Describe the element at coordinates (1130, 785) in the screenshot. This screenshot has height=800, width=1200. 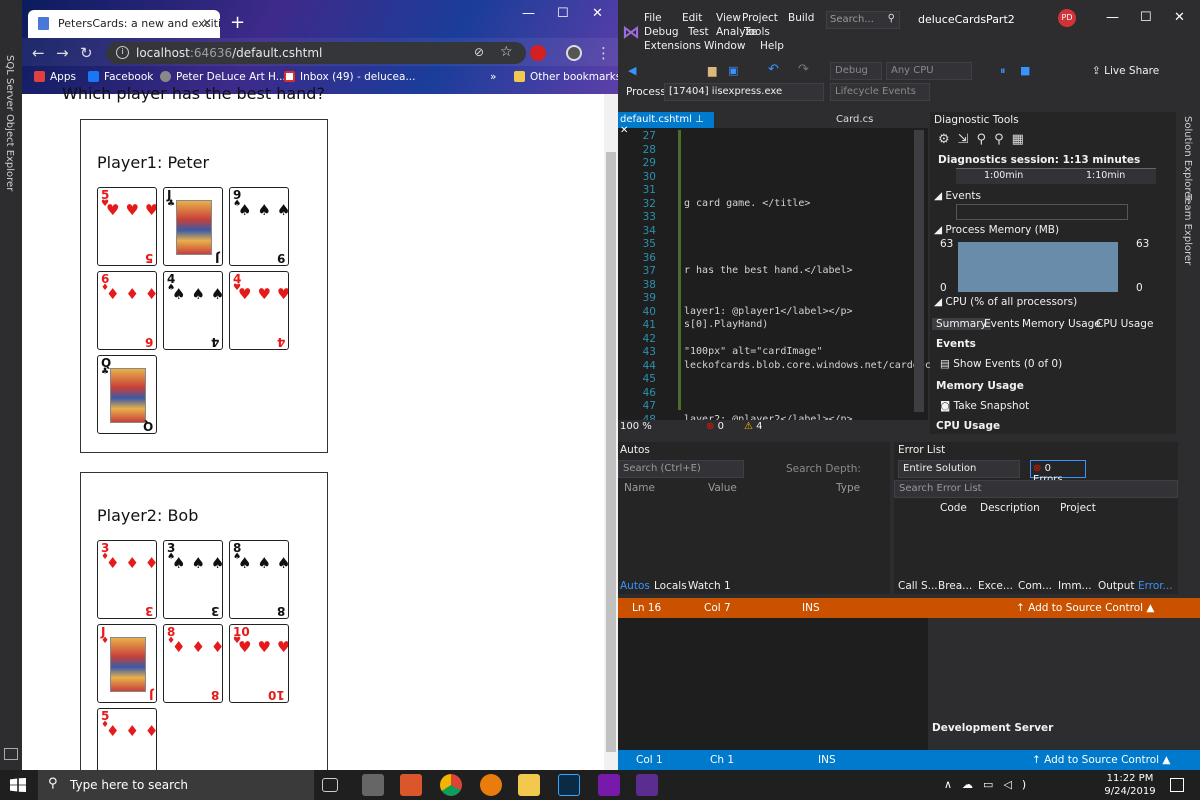
I see `system-clock: 11:22 PM 9/24/2019` at that location.